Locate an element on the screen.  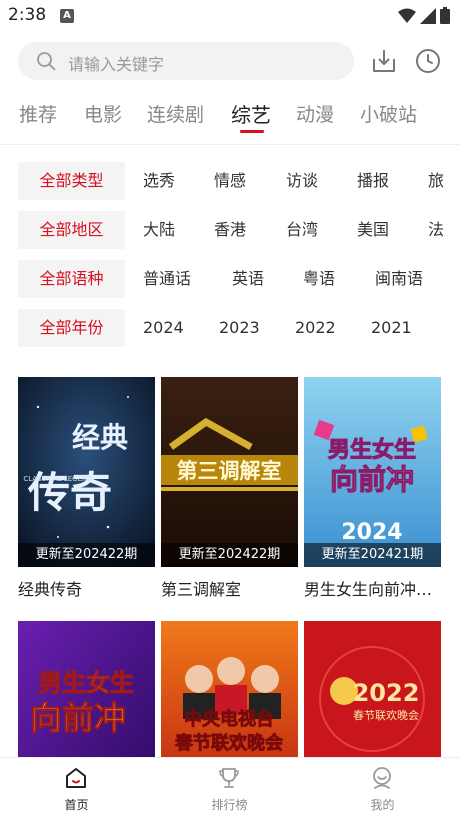
show-card: 第三调解室 更新至202422期 第三调解室 is located at coordinates (229, 488).